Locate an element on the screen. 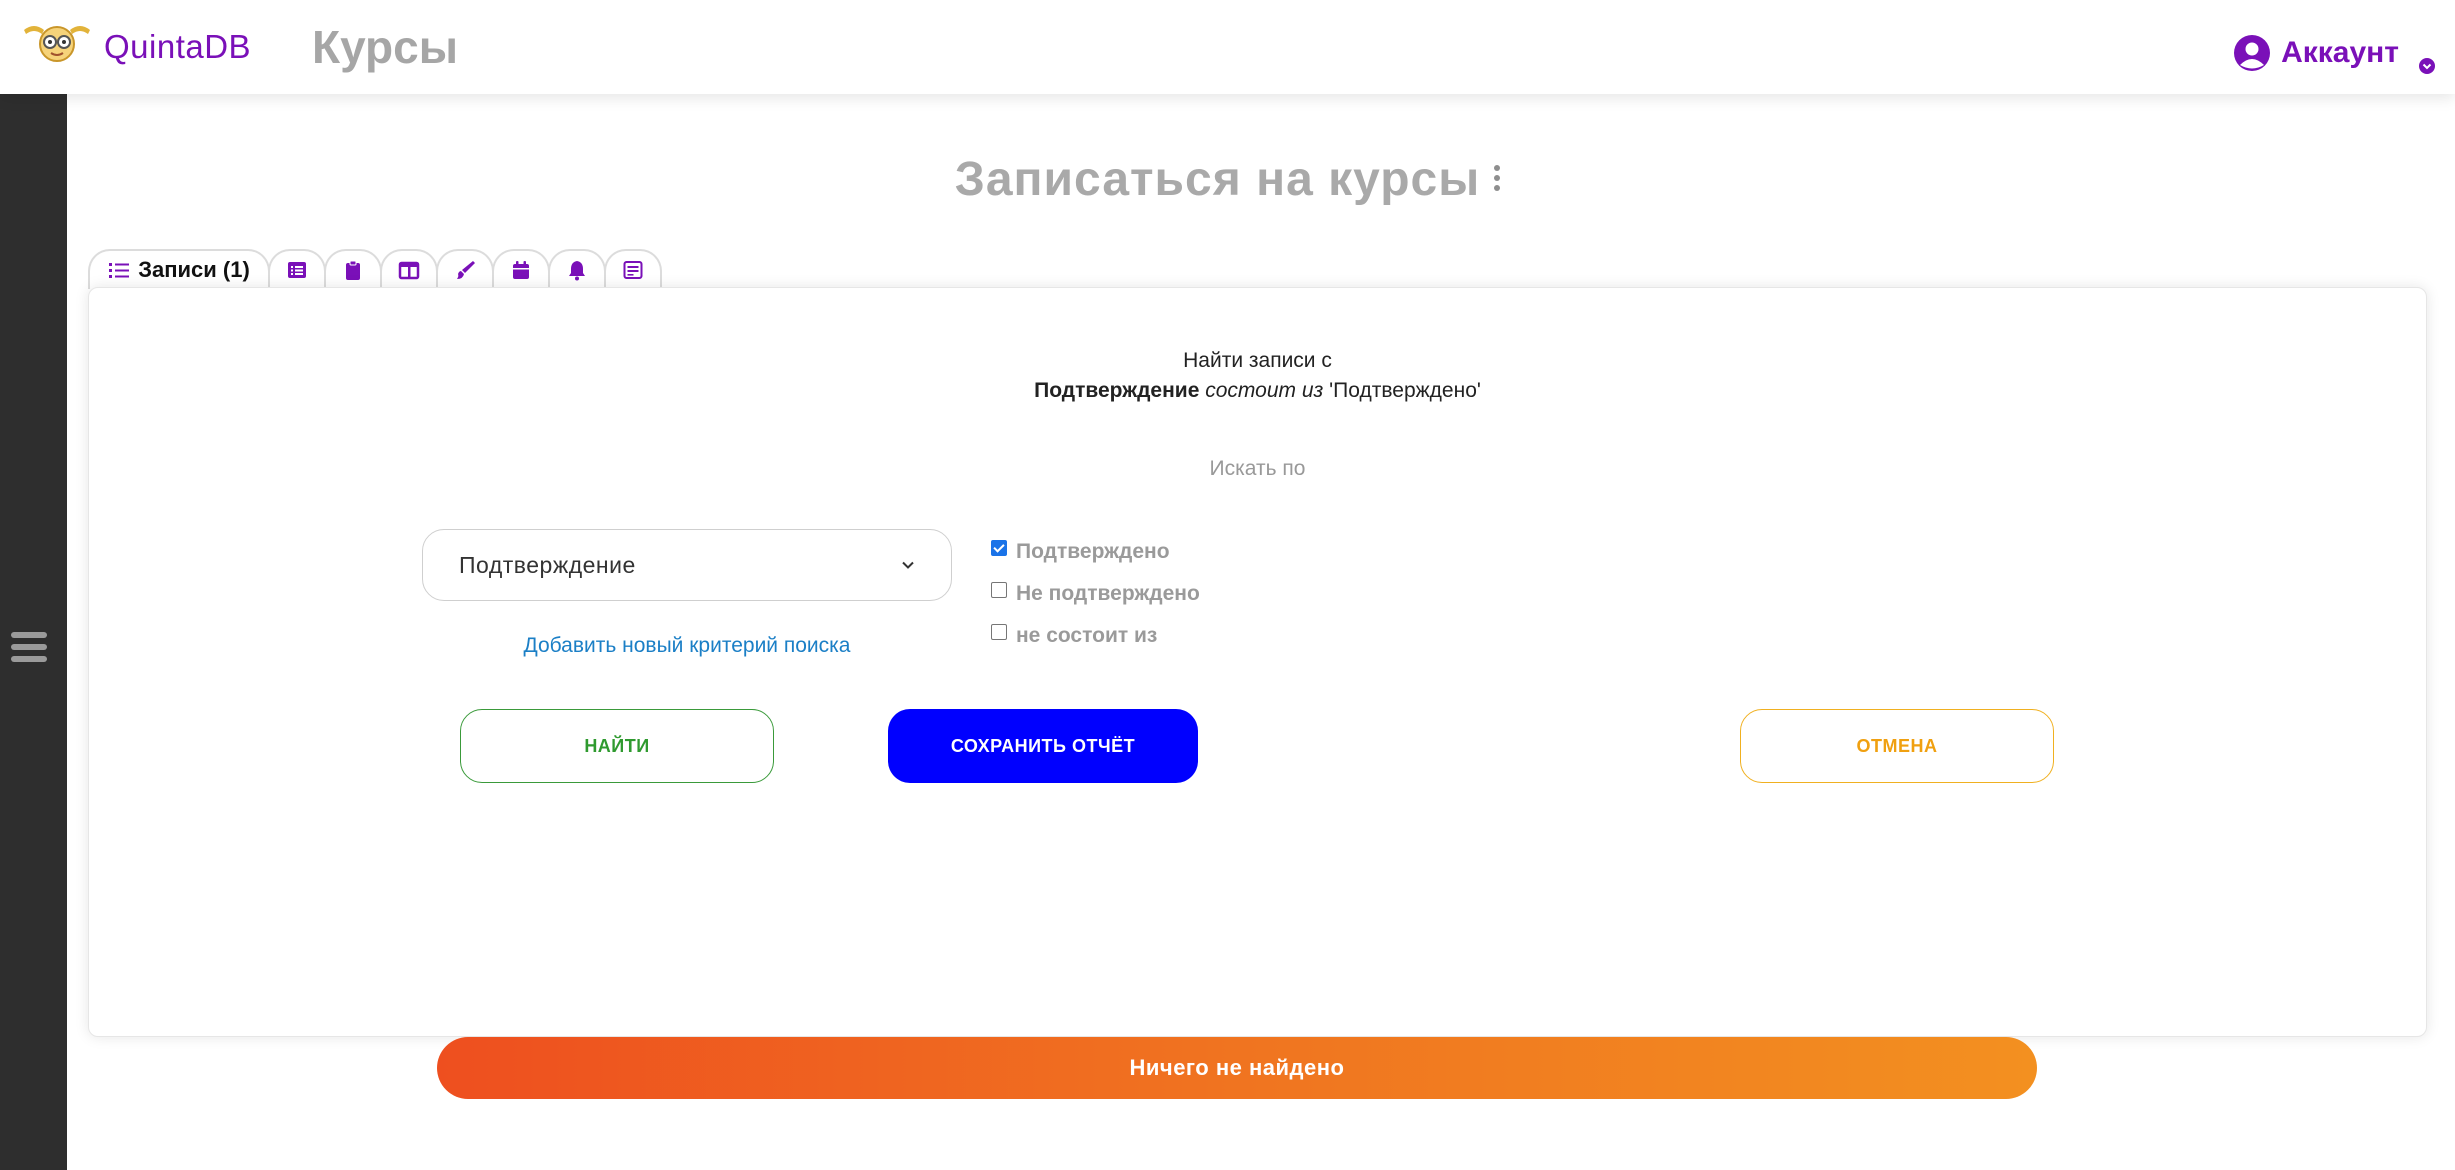 This screenshot has height=1170, width=2455. form-icon is located at coordinates (633, 270).